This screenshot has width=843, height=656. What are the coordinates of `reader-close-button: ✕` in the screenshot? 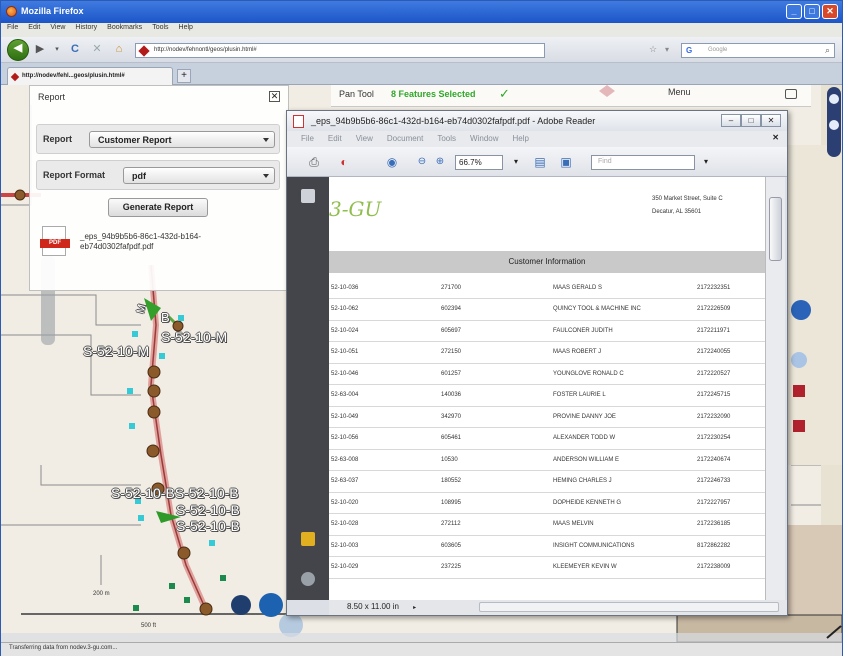 It's located at (771, 120).